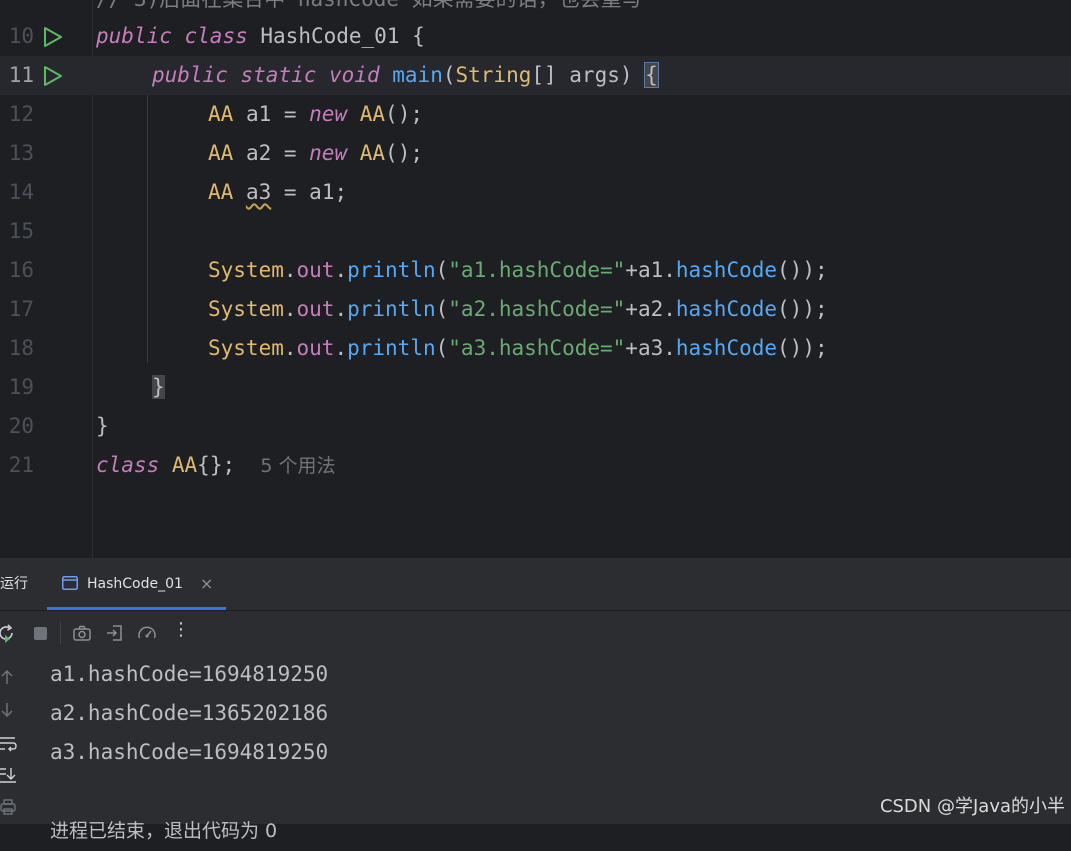  Describe the element at coordinates (21, 348) in the screenshot. I see `line-number: 18` at that location.